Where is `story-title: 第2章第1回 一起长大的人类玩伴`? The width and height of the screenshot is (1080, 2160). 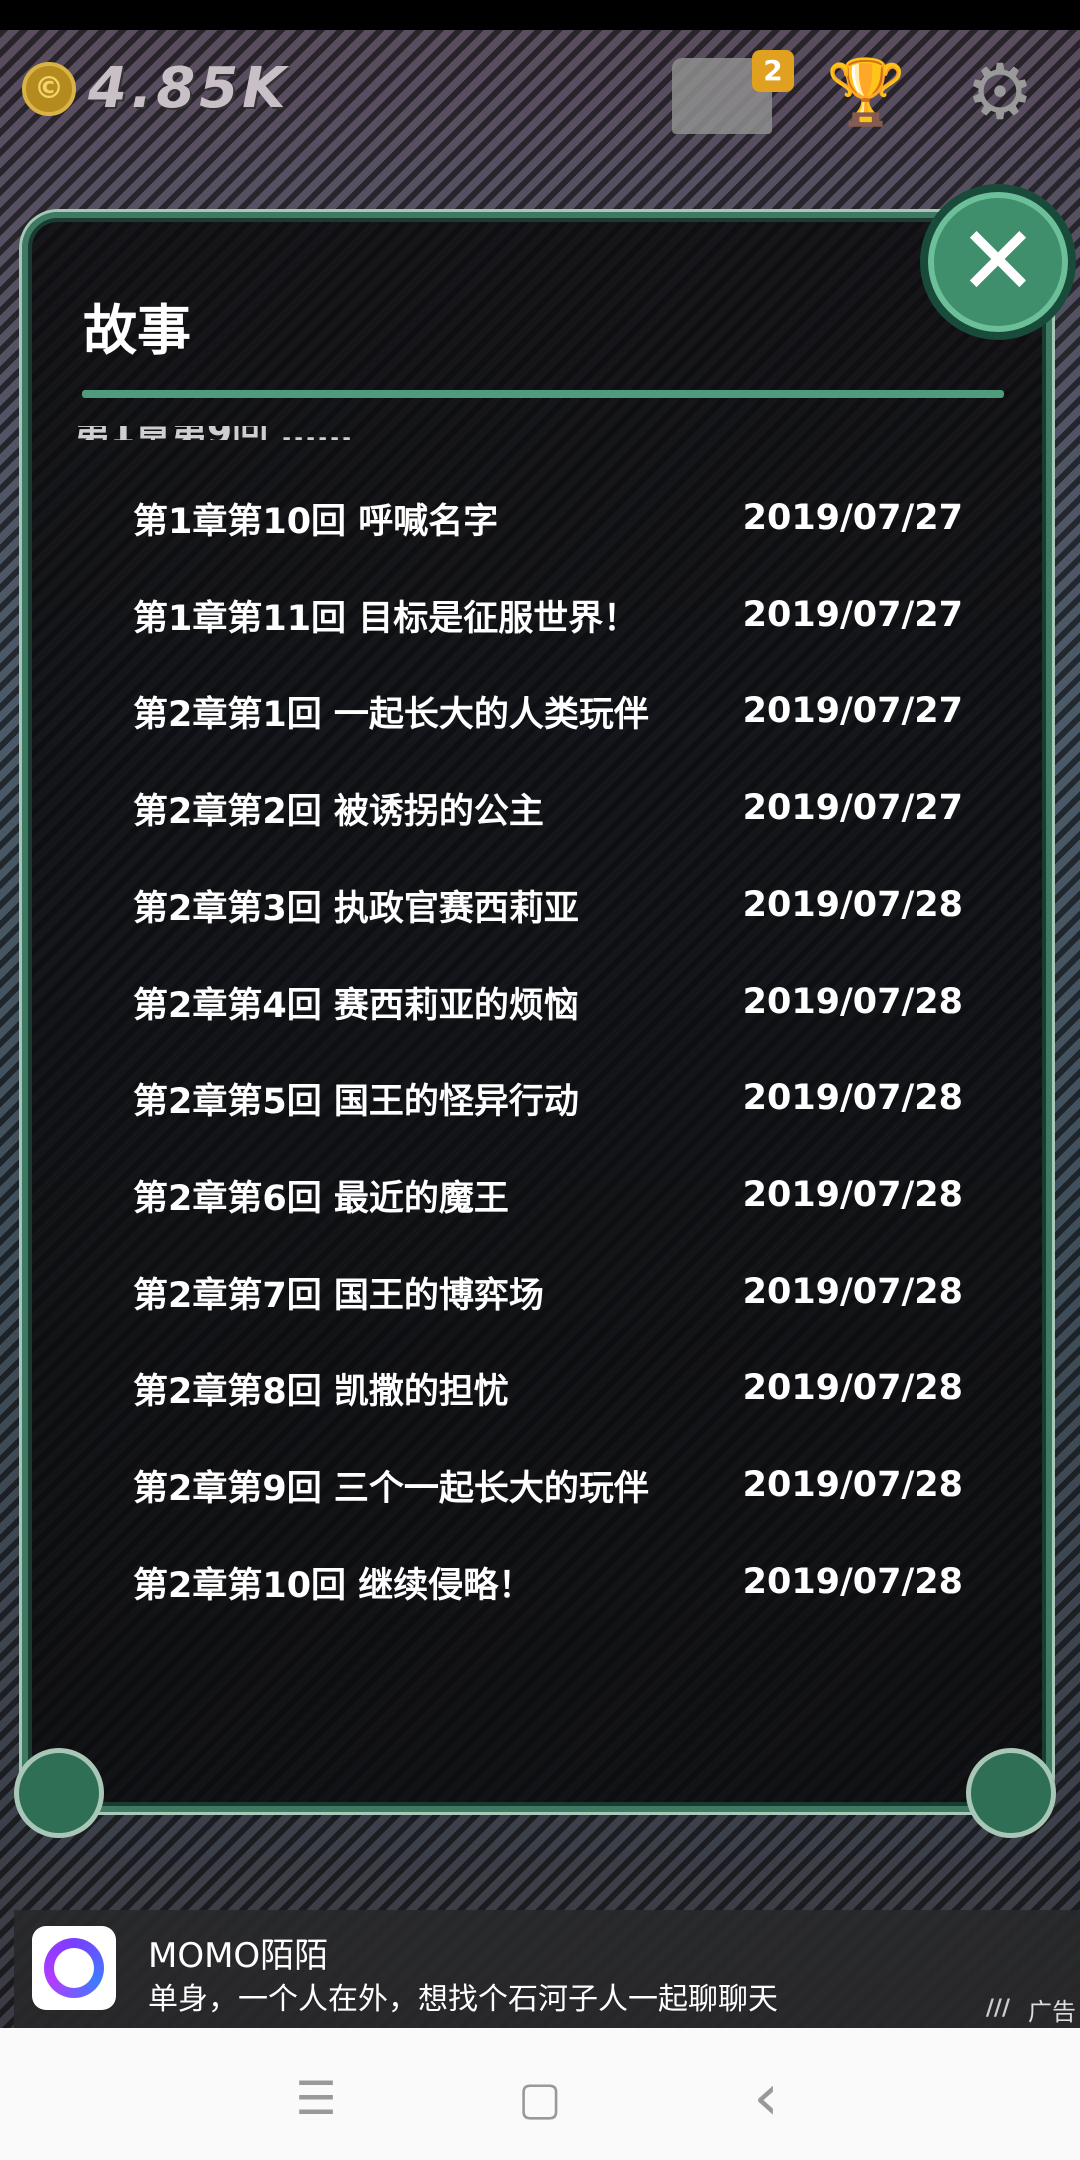
story-title: 第2章第1回 一起长大的人类玩伴 is located at coordinates (391, 714).